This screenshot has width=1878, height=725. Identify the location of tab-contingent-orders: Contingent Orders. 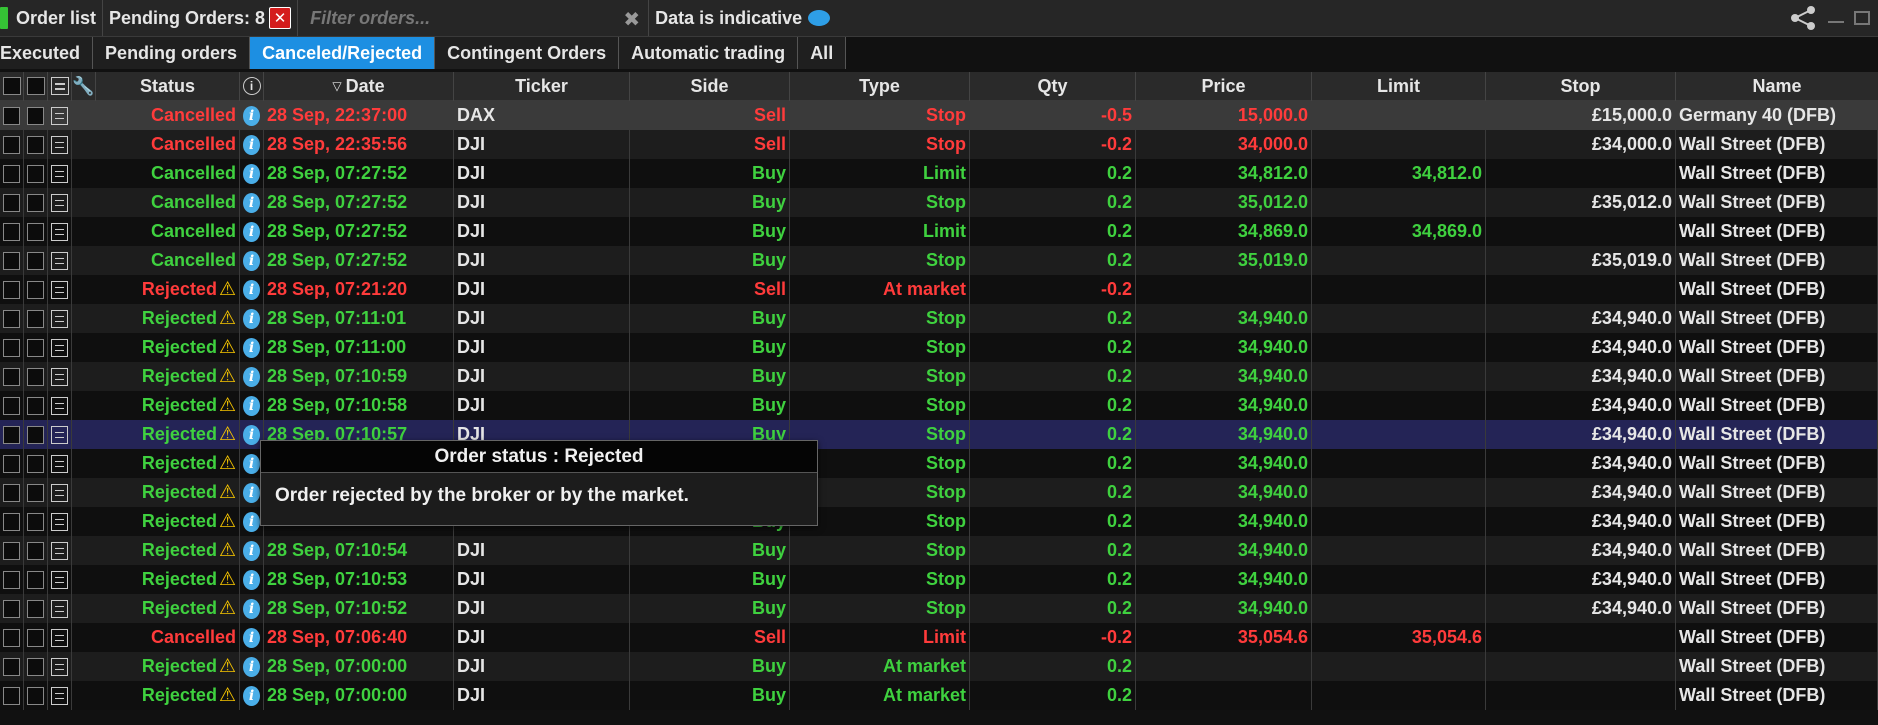
(527, 53).